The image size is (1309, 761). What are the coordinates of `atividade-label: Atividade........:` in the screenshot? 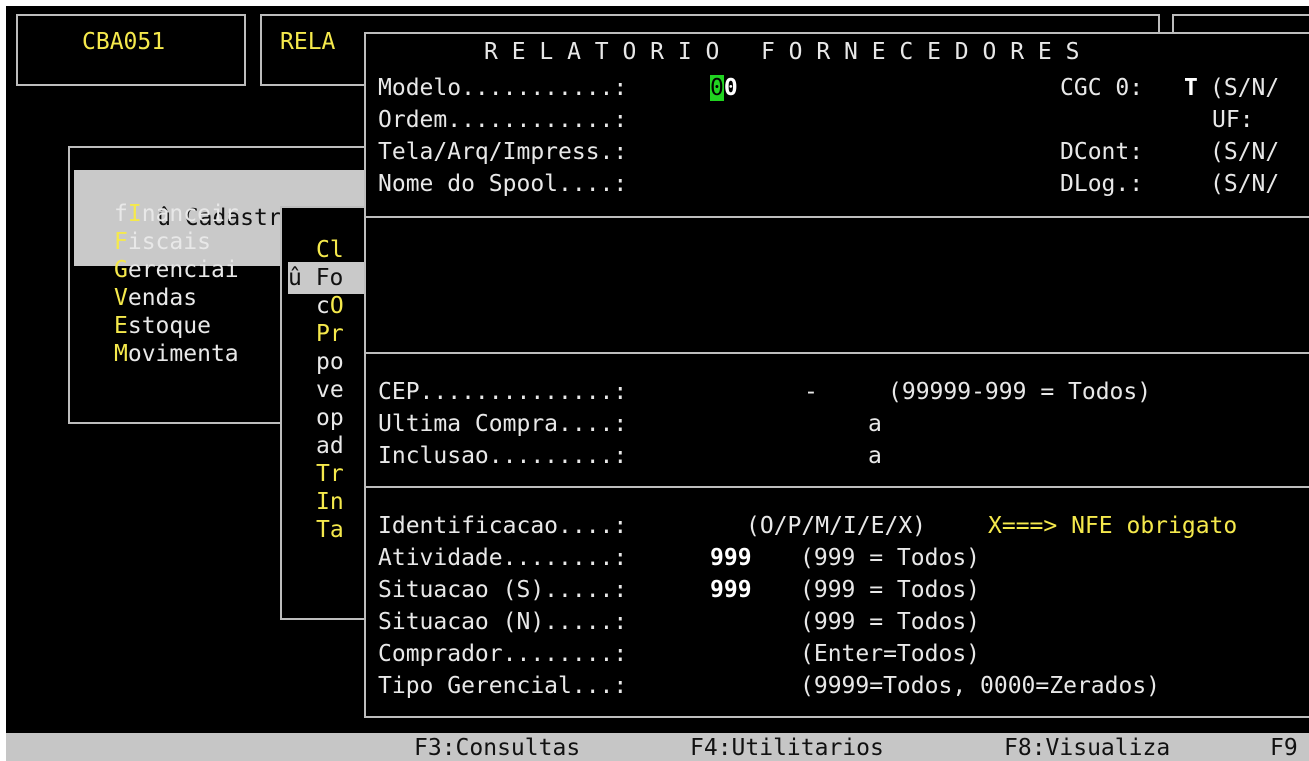 It's located at (503, 558).